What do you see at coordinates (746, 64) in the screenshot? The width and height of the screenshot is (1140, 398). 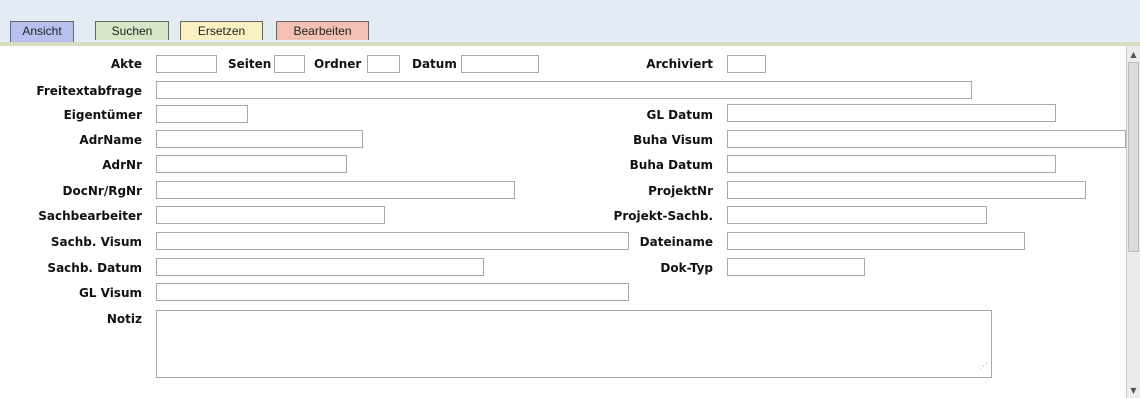 I see `archiviert-input` at bounding box center [746, 64].